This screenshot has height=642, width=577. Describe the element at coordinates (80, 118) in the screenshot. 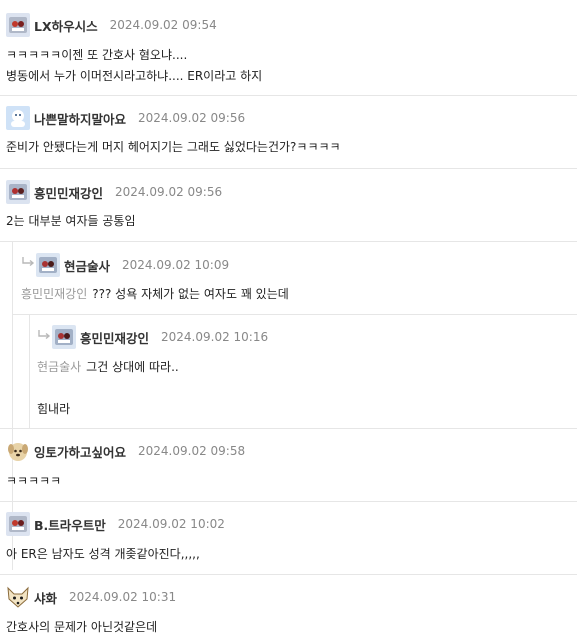

I see `author-name: 나쁜말하지말아요` at that location.